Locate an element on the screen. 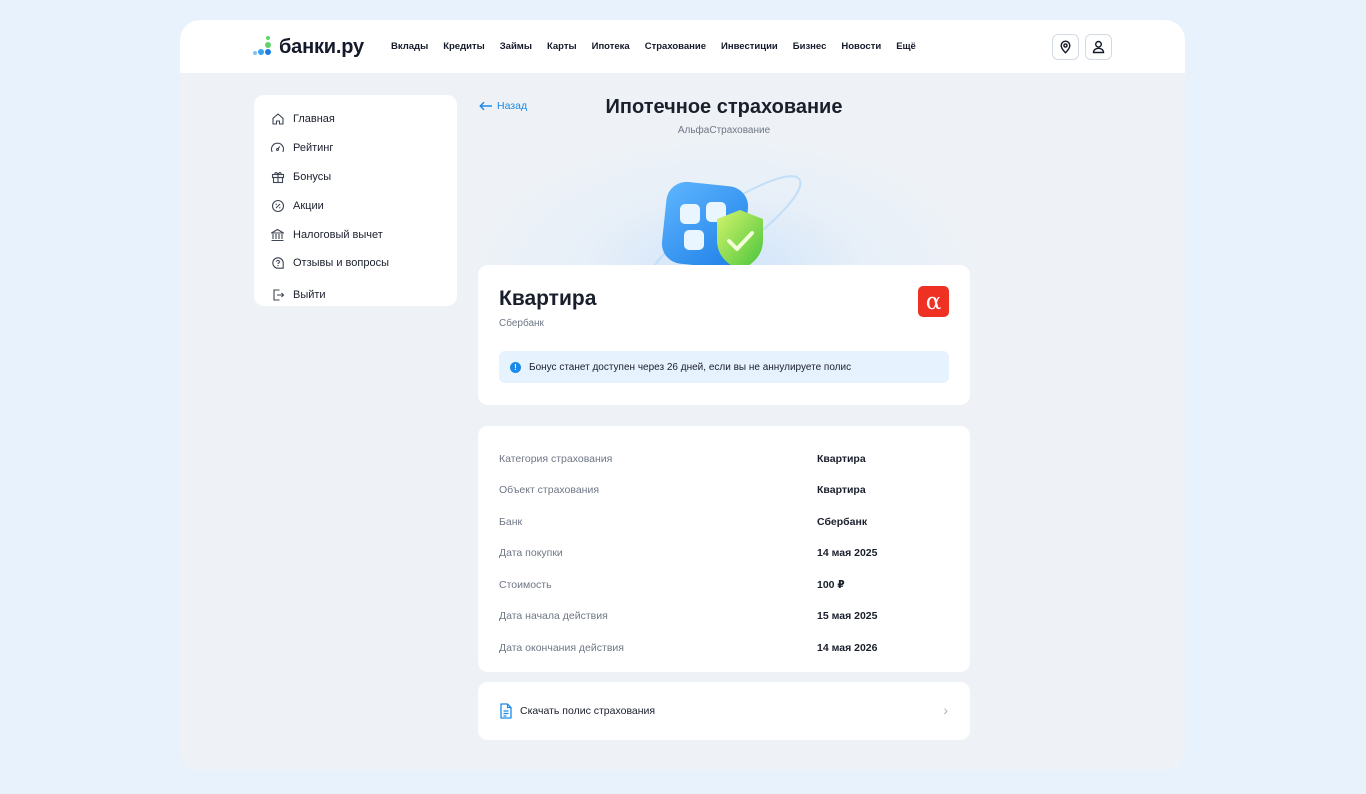 The width and height of the screenshot is (1366, 794). detail-row: Дата окончания действия 14 мая 2026 is located at coordinates (724, 648).